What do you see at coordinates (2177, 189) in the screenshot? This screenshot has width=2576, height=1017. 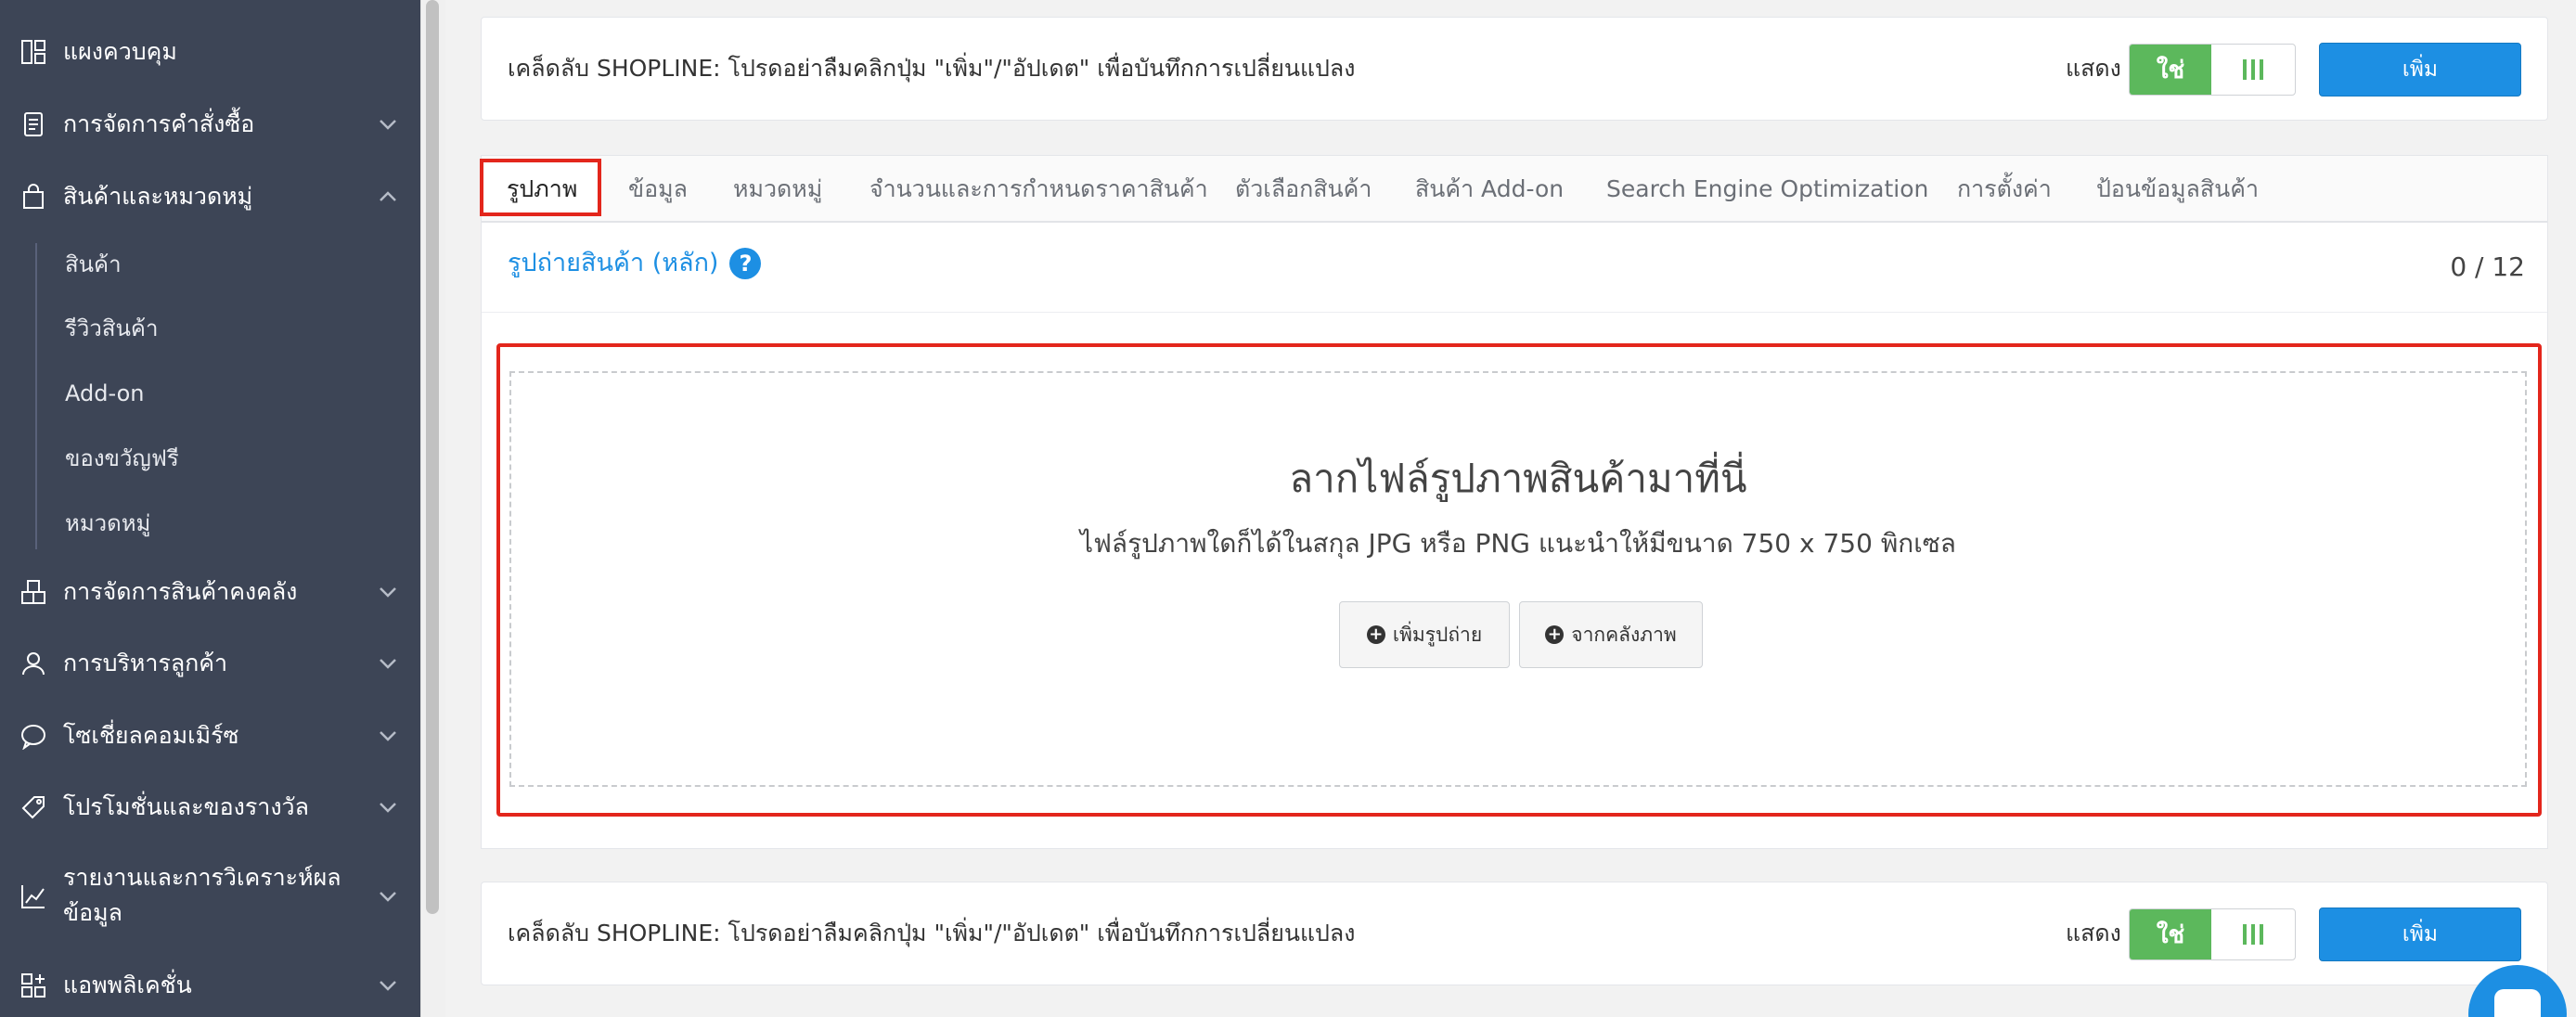 I see `tab-product-input: ป้อนข้อมูลสินค้า` at bounding box center [2177, 189].